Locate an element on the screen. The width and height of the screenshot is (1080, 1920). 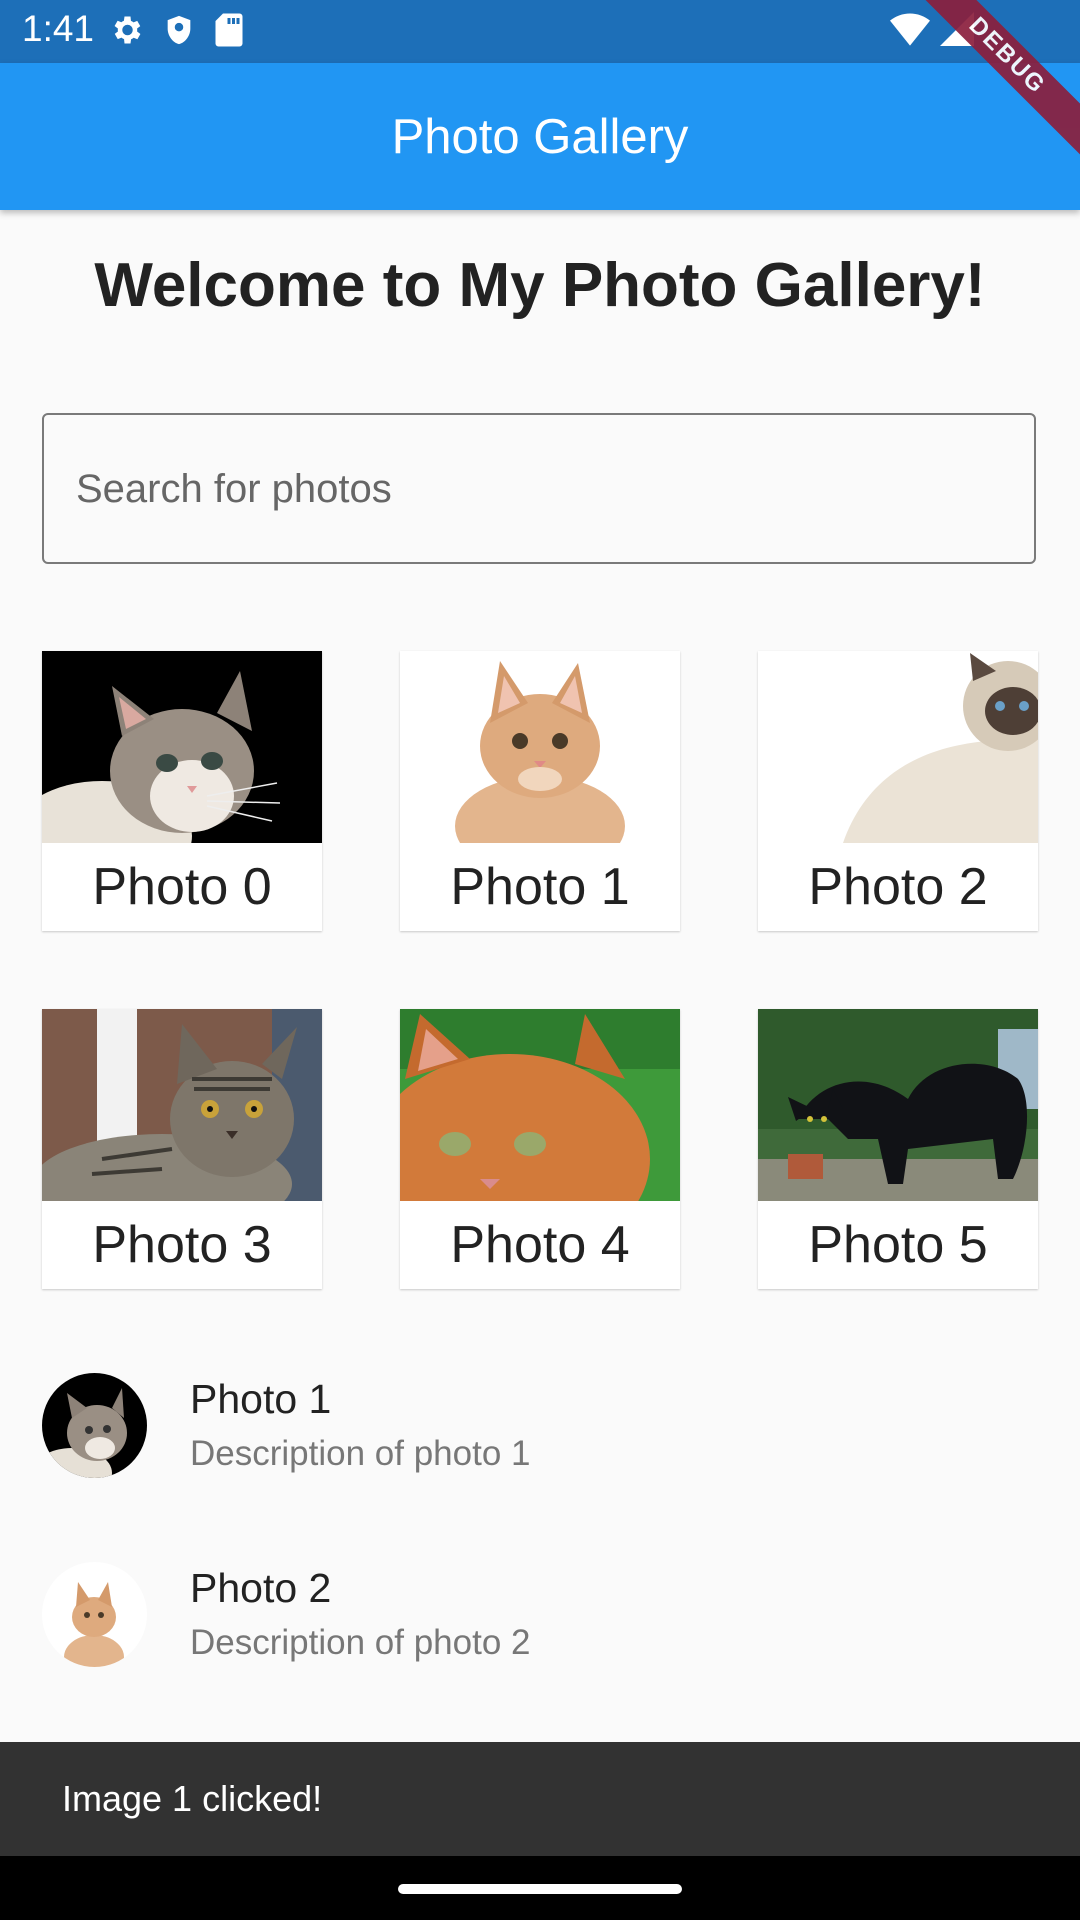
orange-cat-photo is located at coordinates (540, 1136).